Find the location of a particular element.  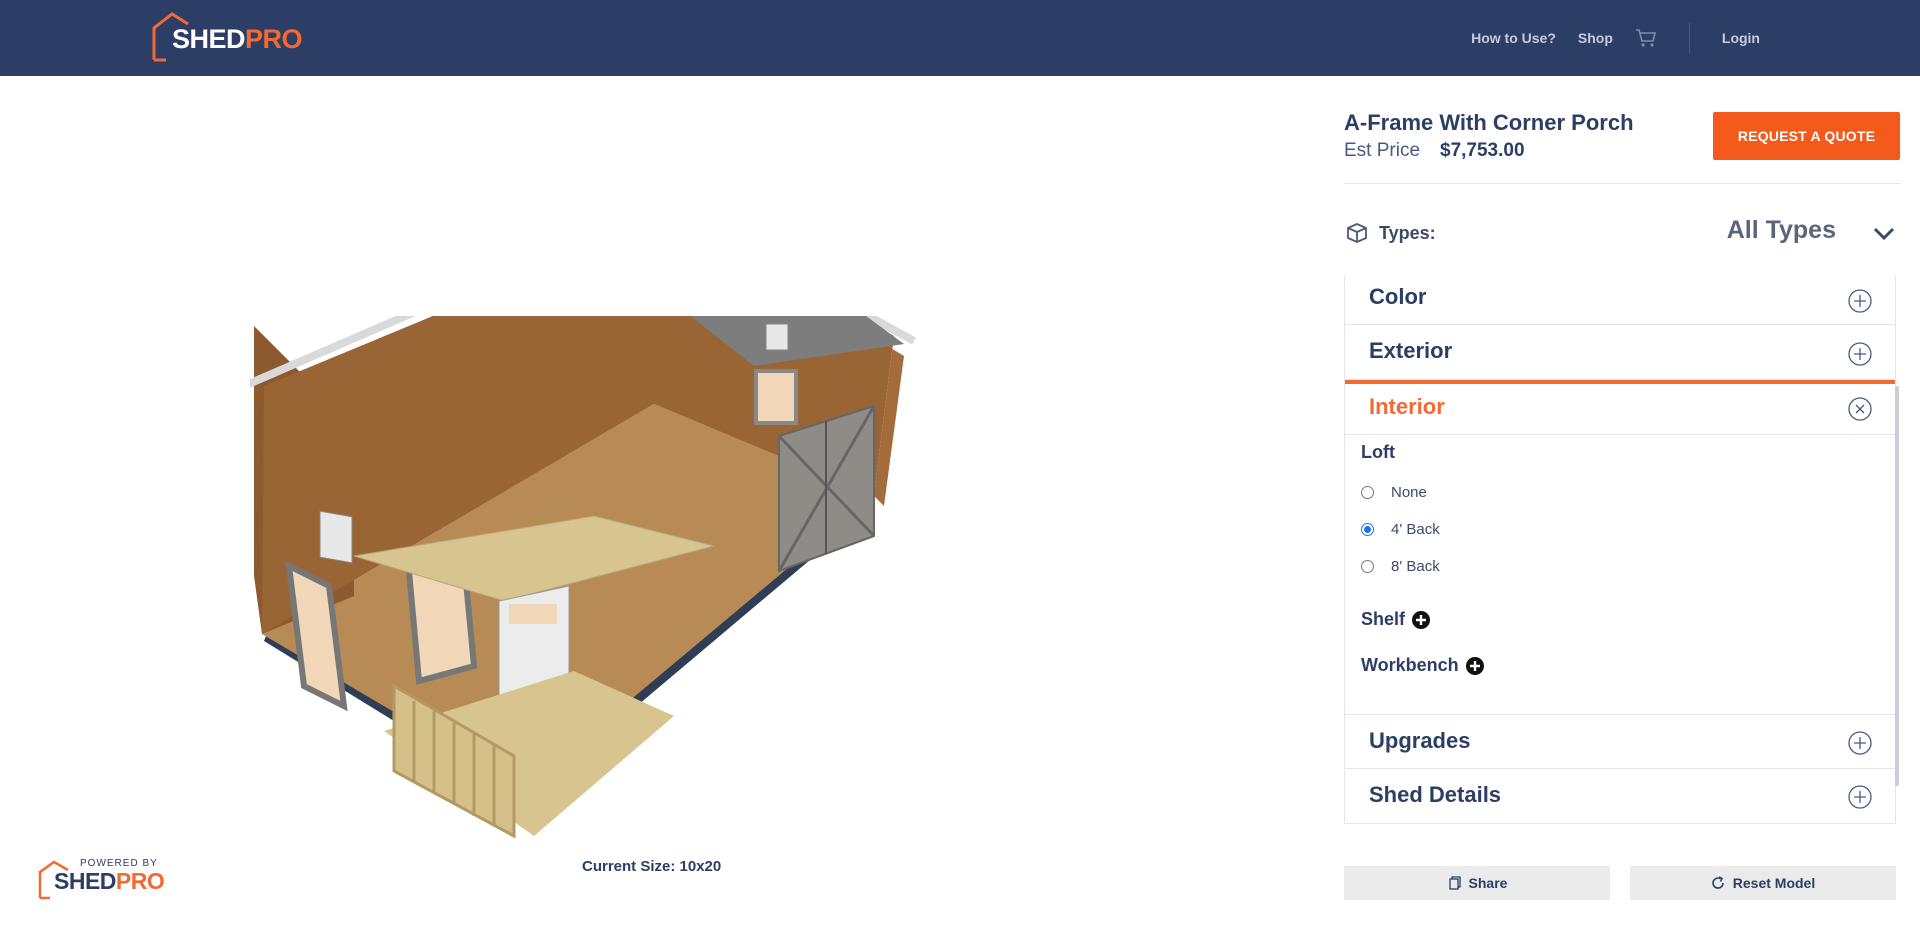

powered-by-brand: SHEDPRO is located at coordinates (109, 881).